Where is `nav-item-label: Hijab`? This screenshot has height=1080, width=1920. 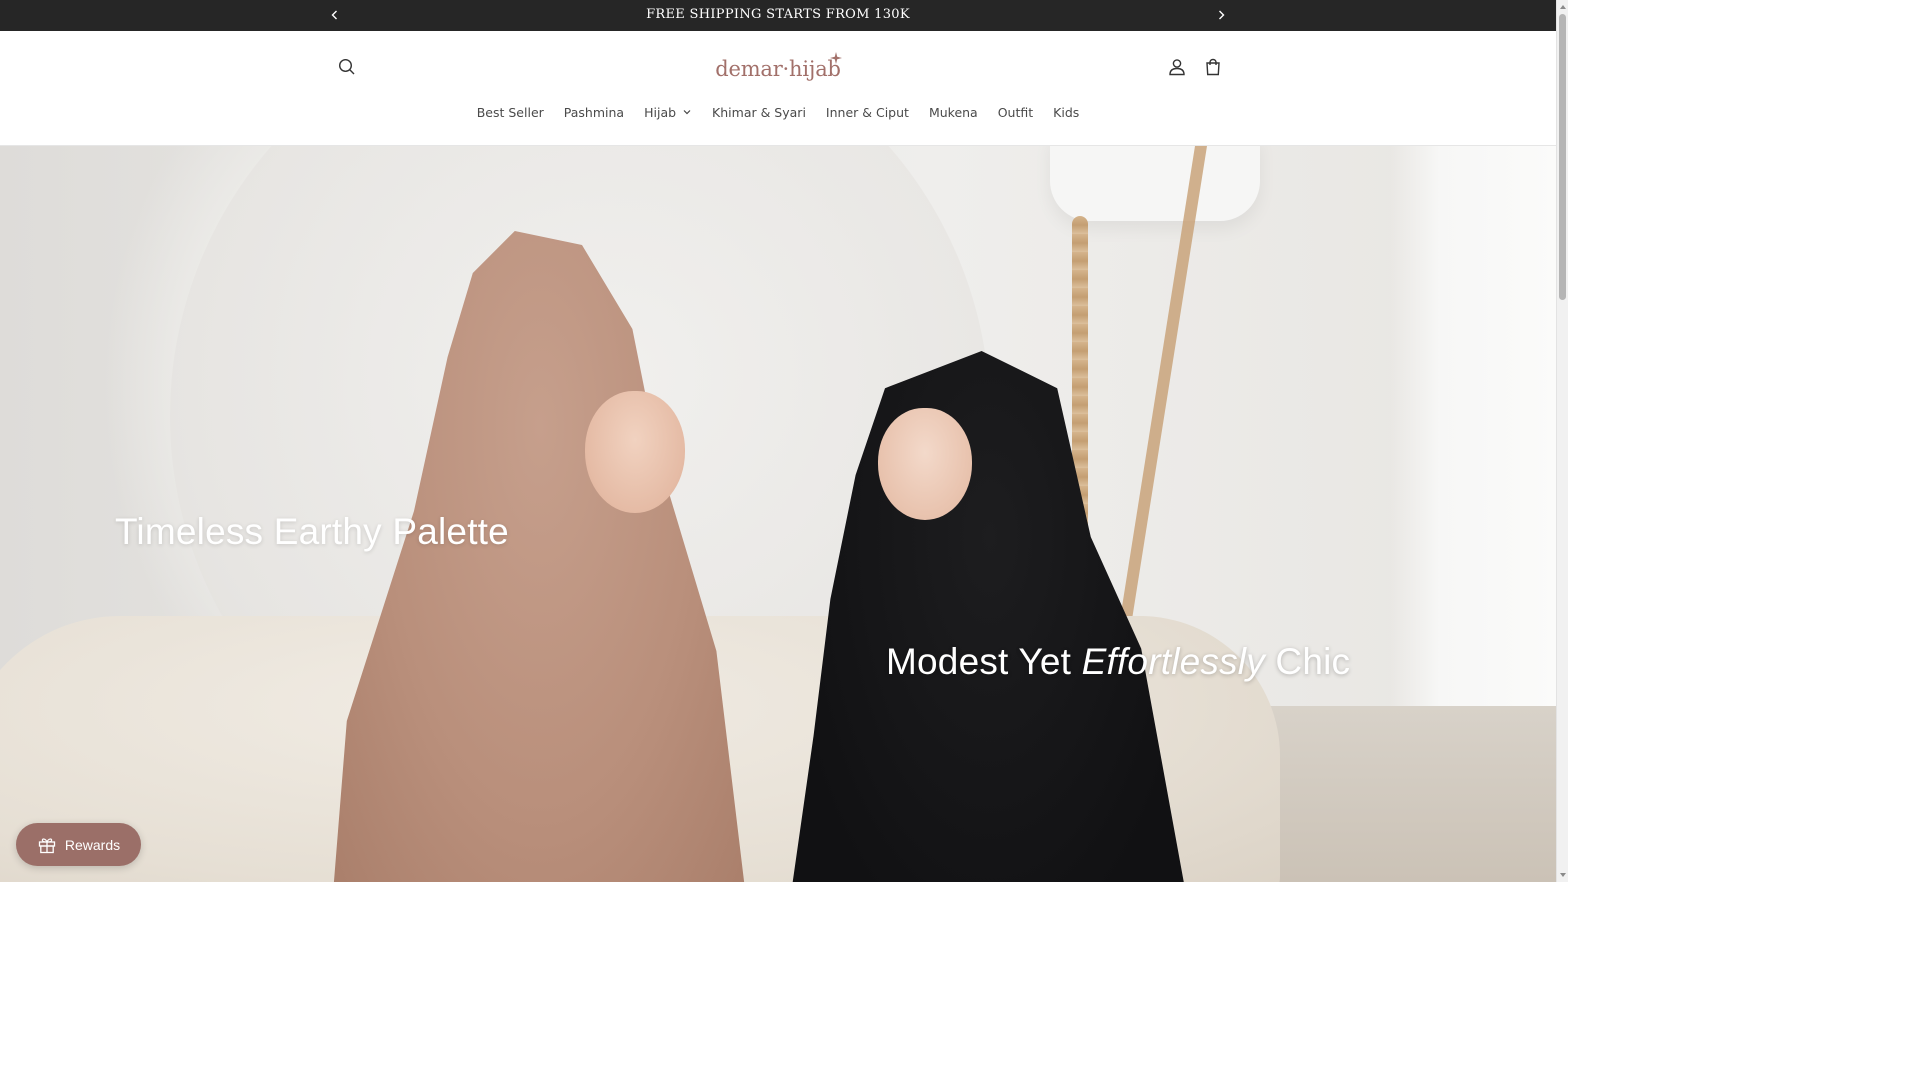
nav-item-label: Hijab is located at coordinates (660, 112).